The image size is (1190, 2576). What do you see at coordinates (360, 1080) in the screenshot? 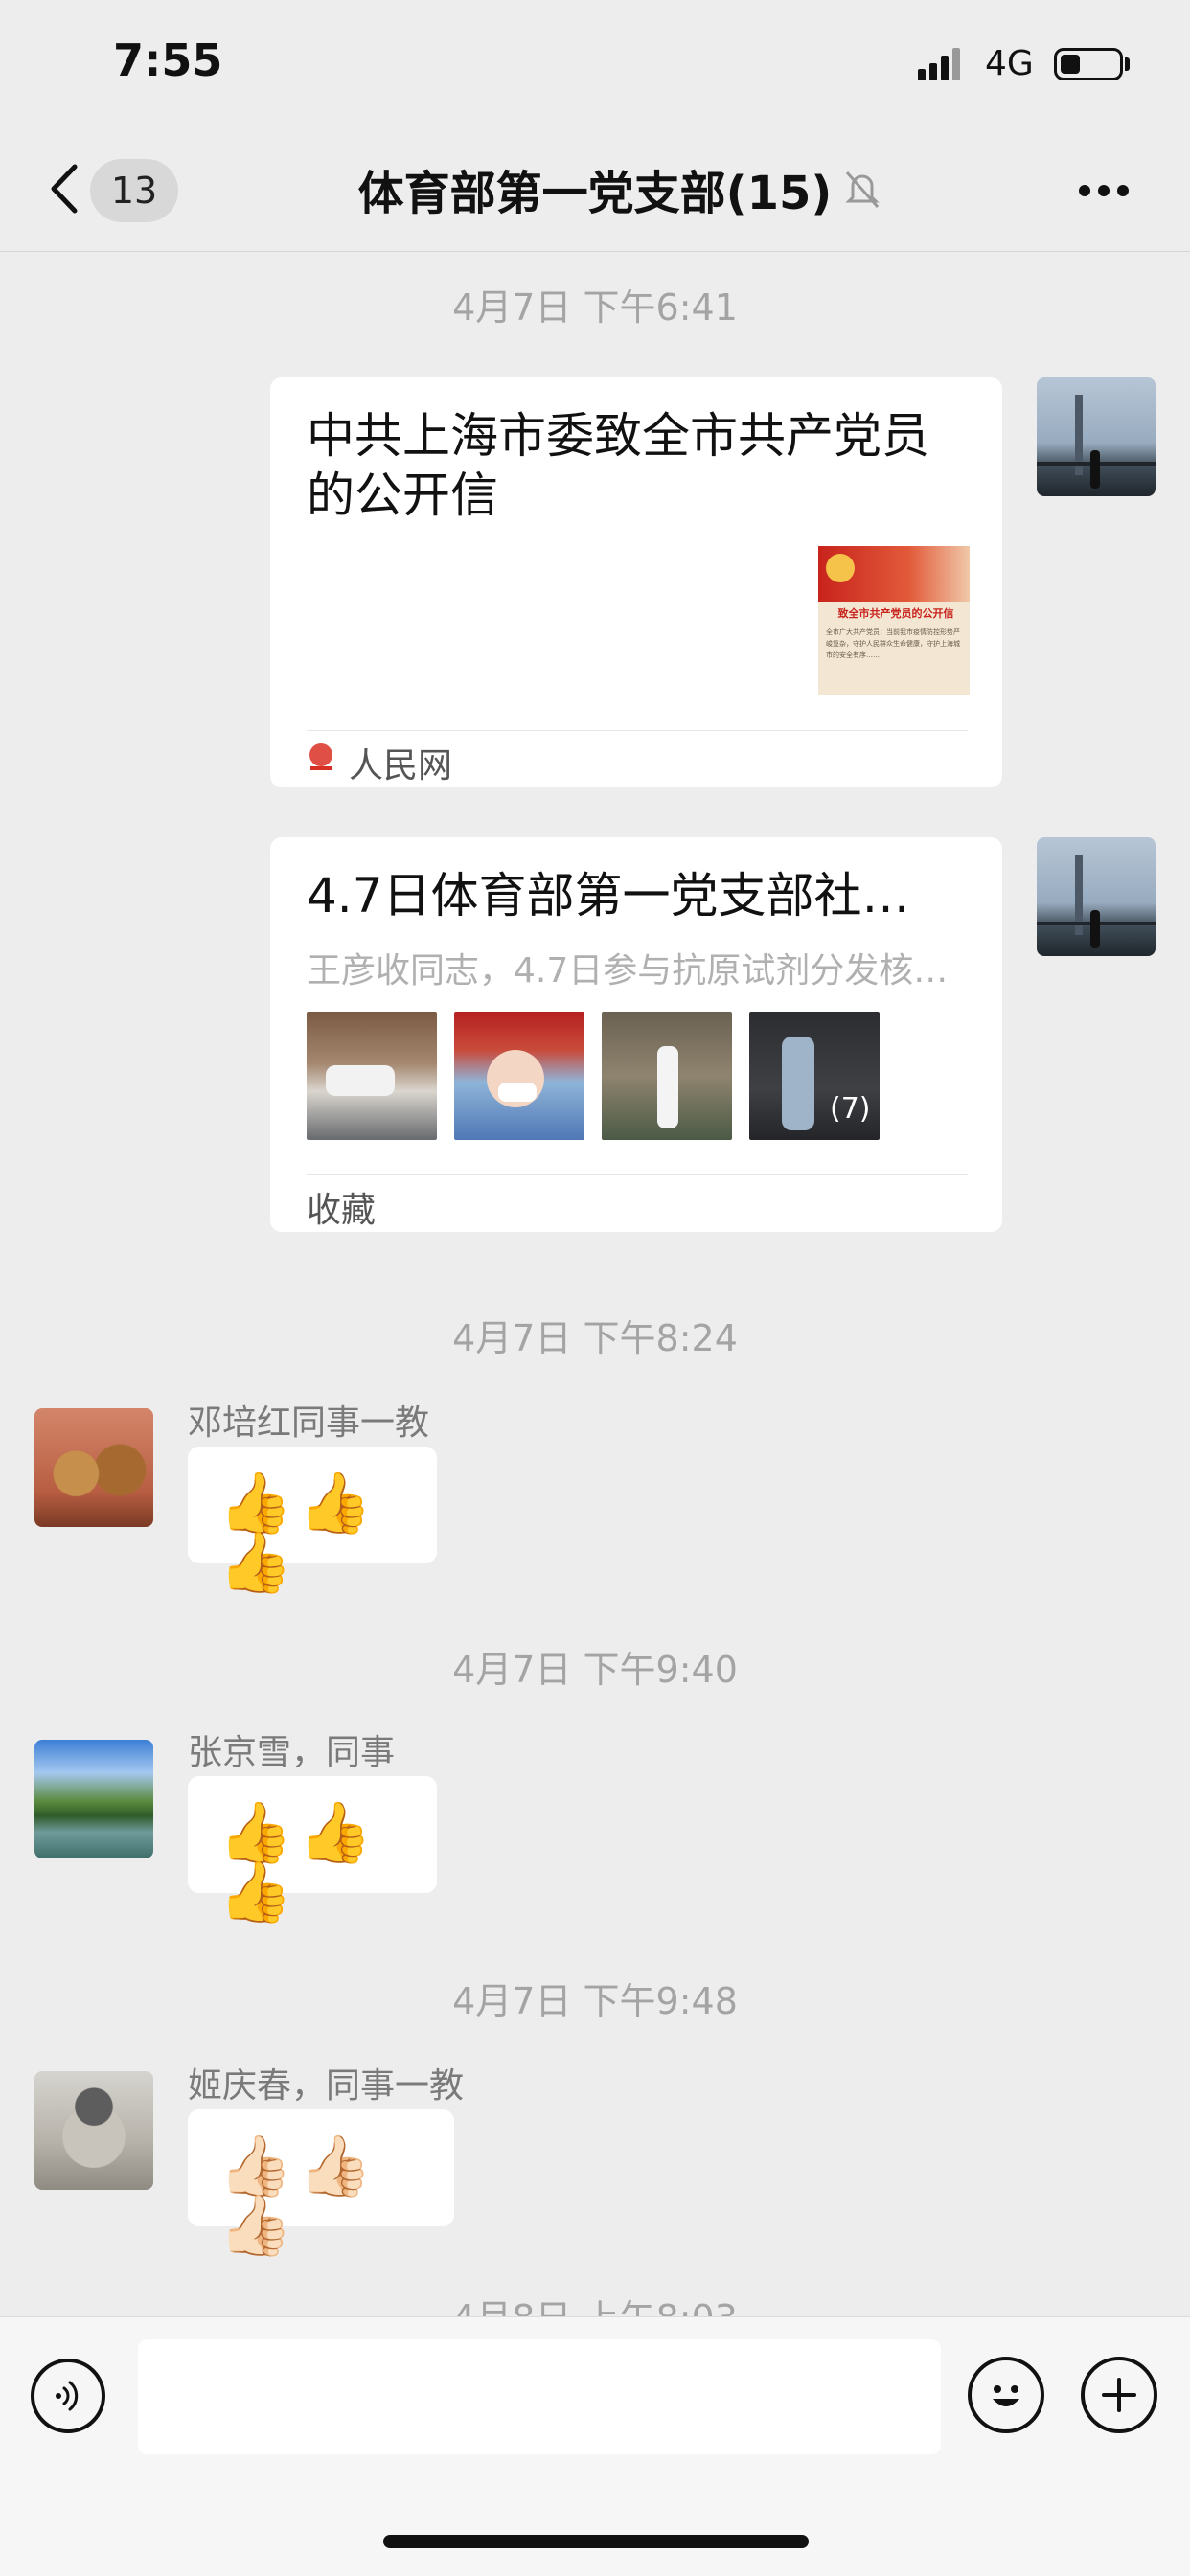
I see `car-shape` at bounding box center [360, 1080].